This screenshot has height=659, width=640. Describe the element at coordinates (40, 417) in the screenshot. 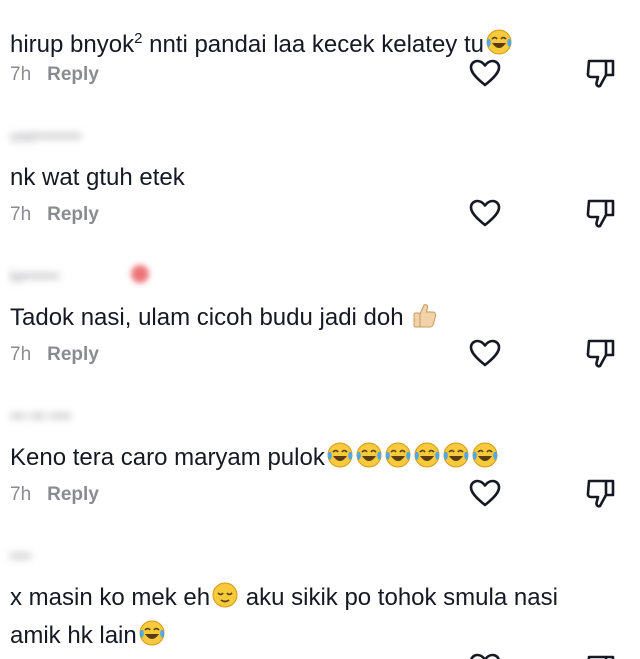

I see `username: ••• ••• ••••` at that location.